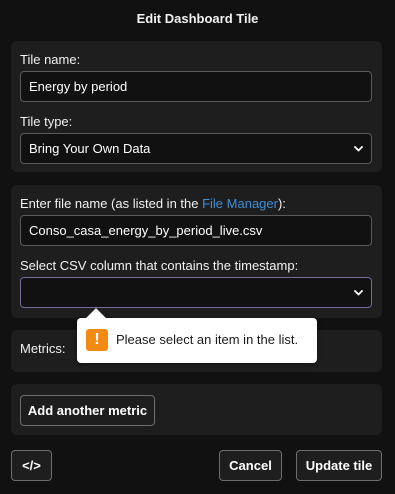 The image size is (395, 494). Describe the element at coordinates (87, 410) in the screenshot. I see `add-metric-button: Add another metric` at that location.